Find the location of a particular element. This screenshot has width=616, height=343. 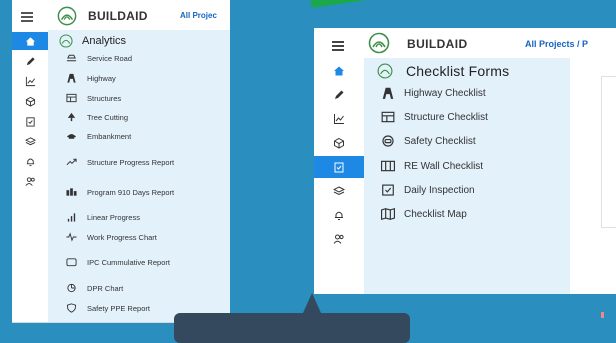

cube-icon is located at coordinates (30, 101).